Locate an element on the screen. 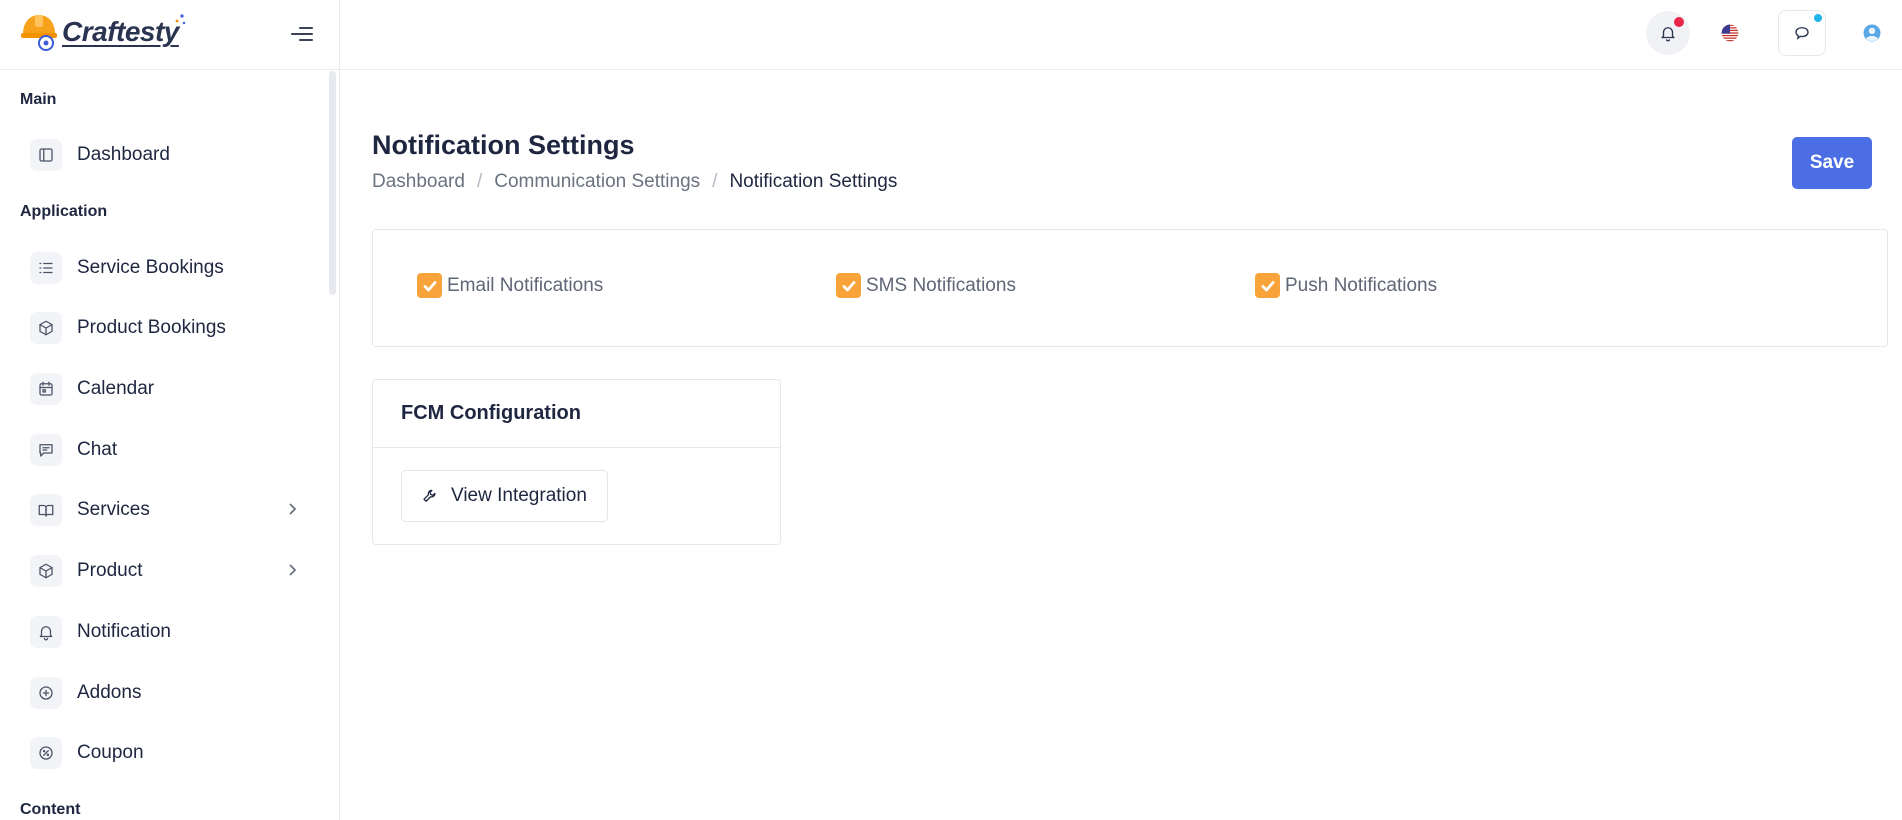  page-title: Notification Settings is located at coordinates (503, 145).